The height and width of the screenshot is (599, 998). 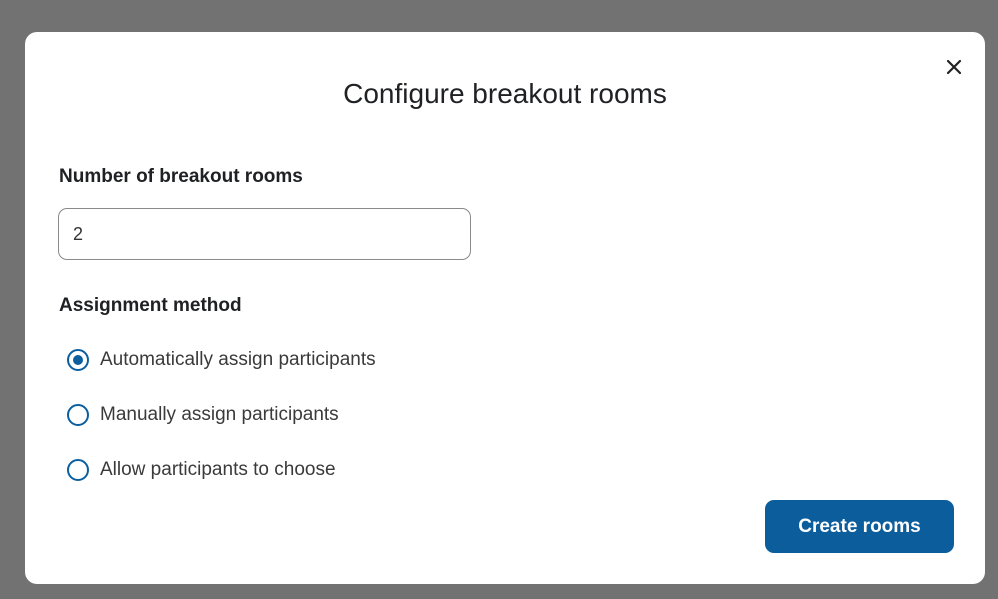 I want to click on radio-option-automatic: Automatically assign participants, so click(x=221, y=360).